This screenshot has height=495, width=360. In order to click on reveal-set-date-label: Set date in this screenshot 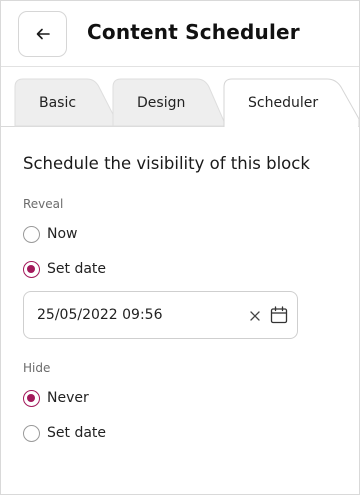, I will do `click(77, 269)`.